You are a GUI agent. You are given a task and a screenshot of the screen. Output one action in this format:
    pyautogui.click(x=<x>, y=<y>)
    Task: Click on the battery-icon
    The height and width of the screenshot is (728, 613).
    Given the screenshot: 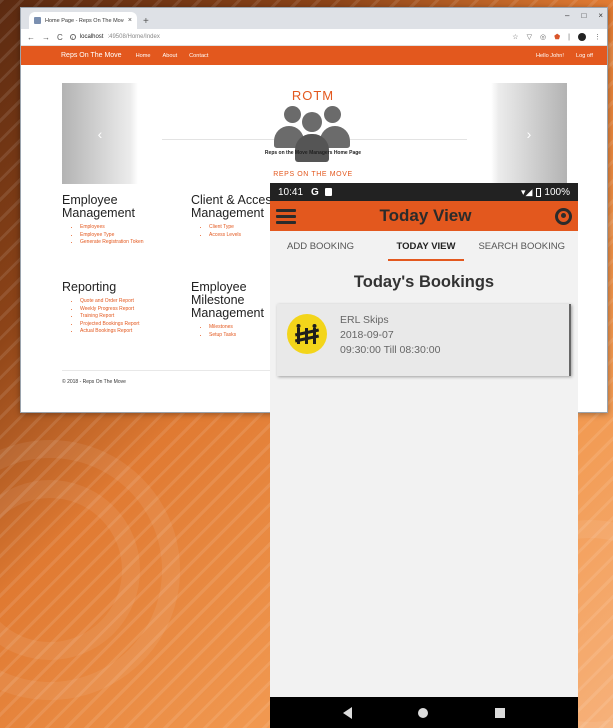 What is the action you would take?
    pyautogui.click(x=539, y=192)
    